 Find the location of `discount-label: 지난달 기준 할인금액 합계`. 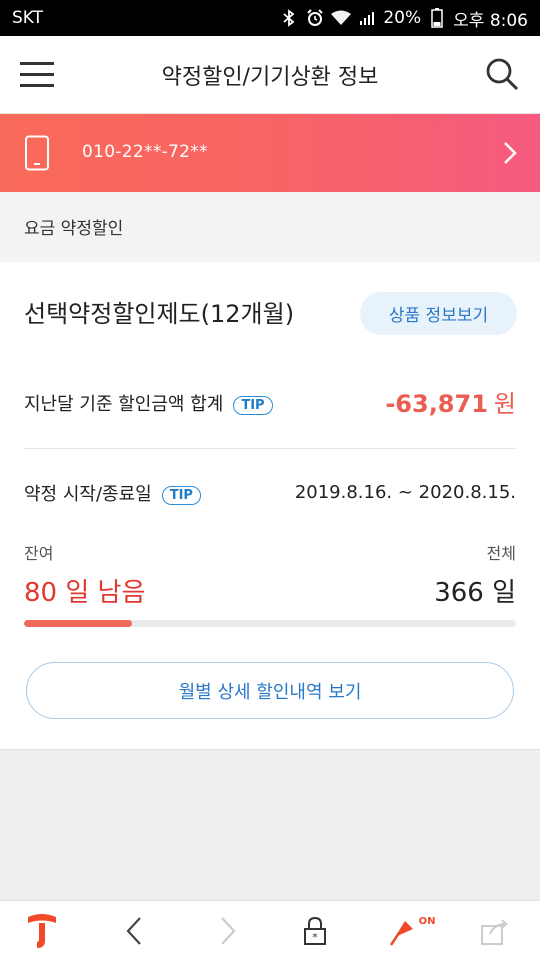

discount-label: 지난달 기준 할인금액 합계 is located at coordinates (124, 404).